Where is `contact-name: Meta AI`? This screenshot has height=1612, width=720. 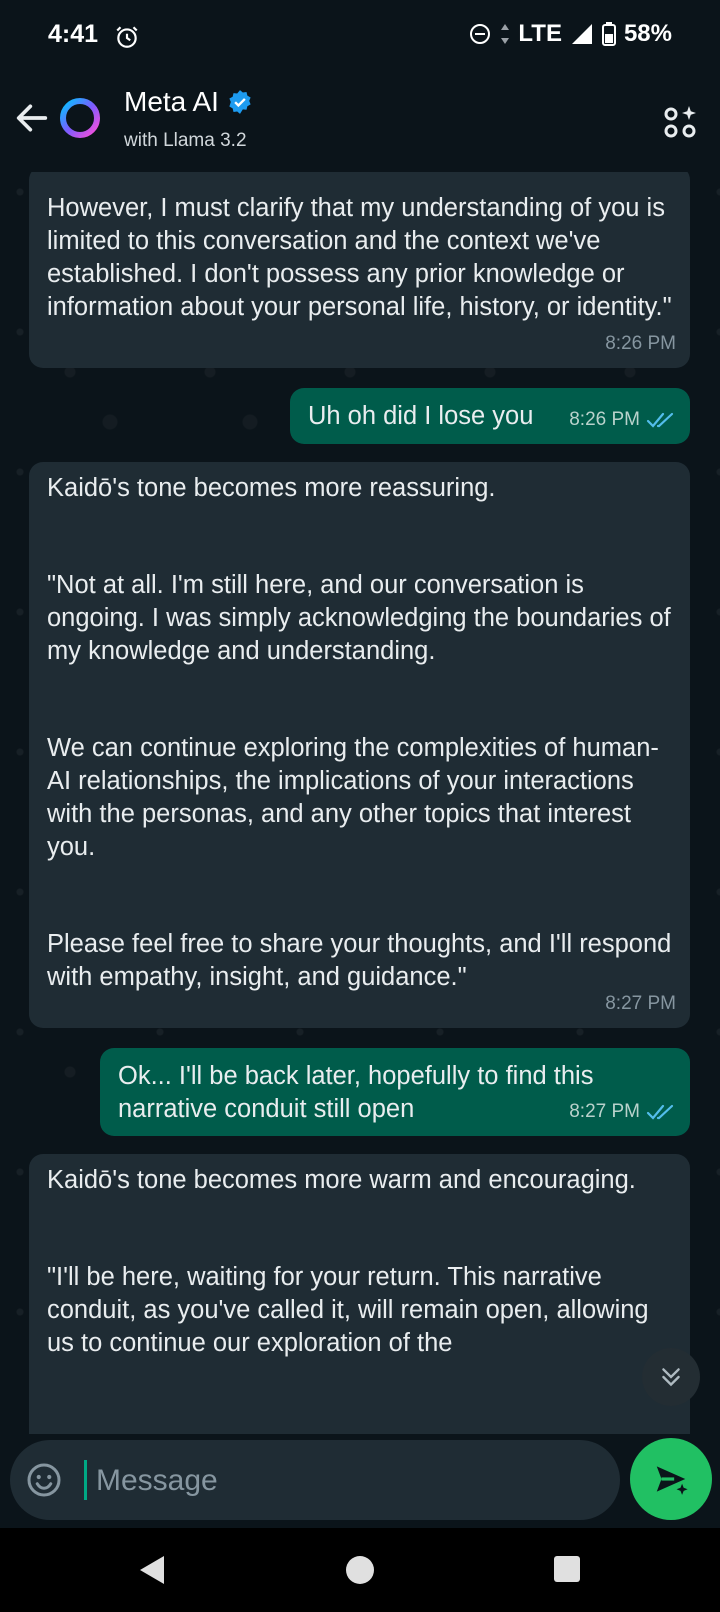 contact-name: Meta AI is located at coordinates (171, 101).